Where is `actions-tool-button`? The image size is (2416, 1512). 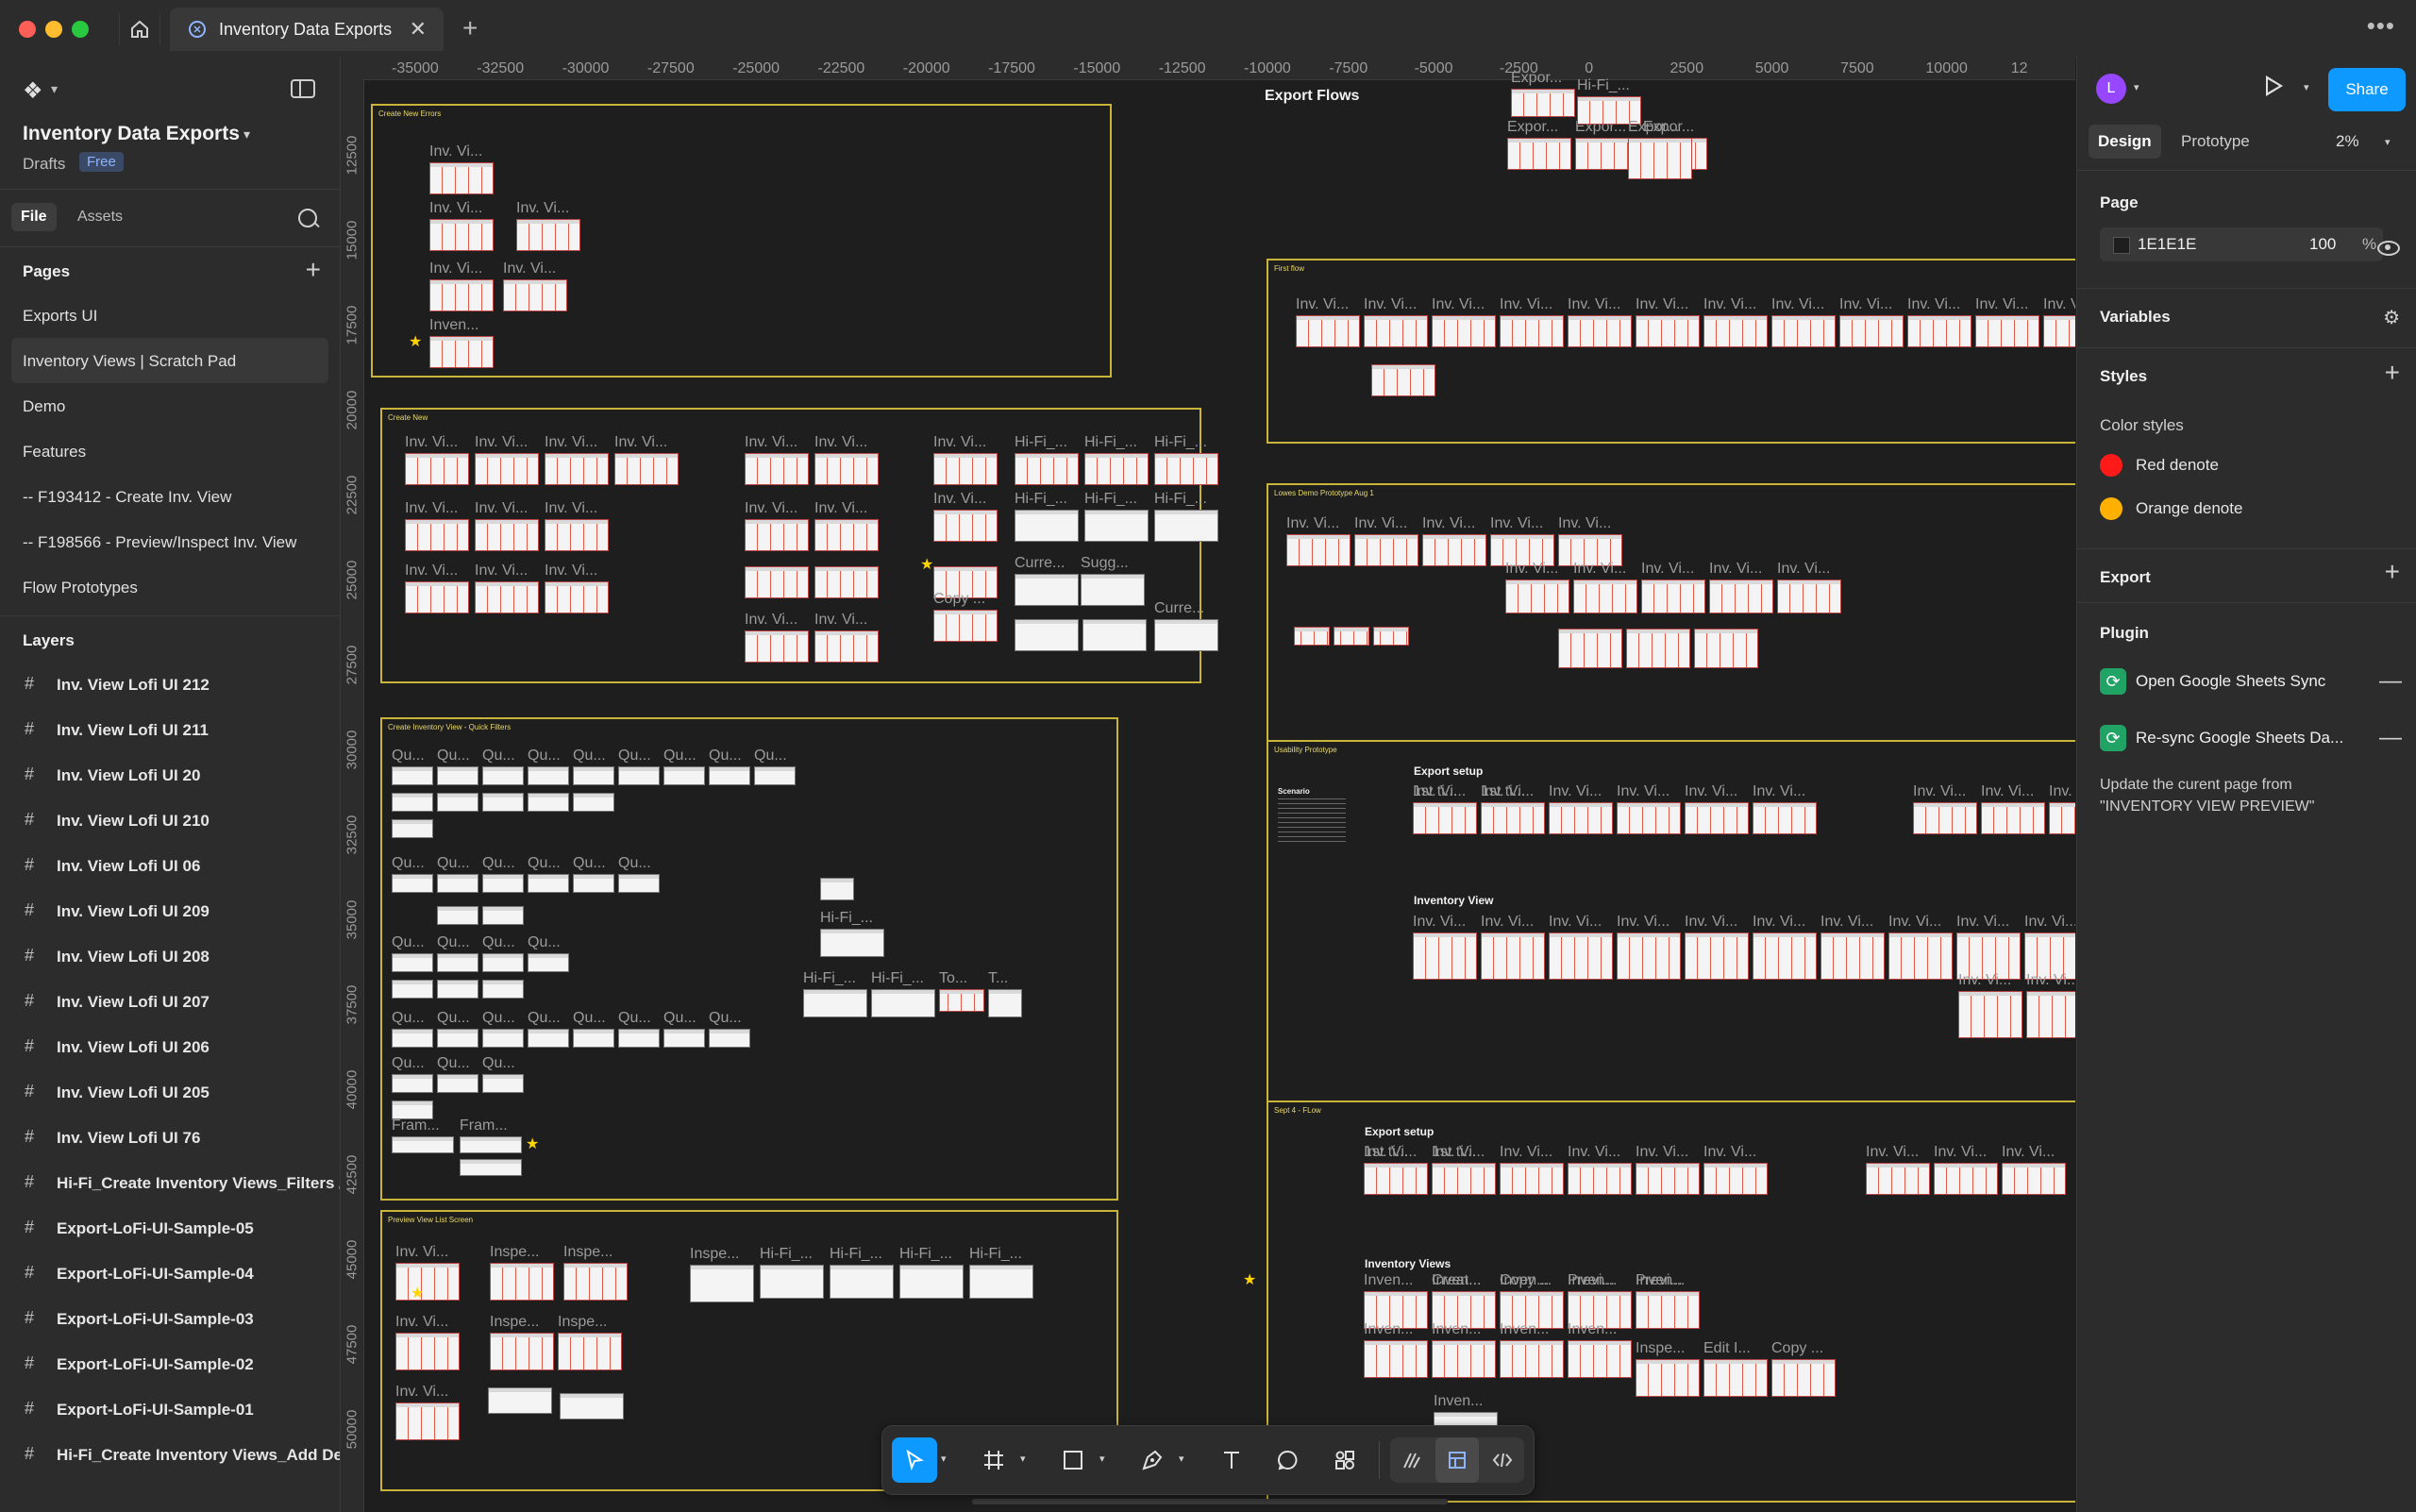
actions-tool-button is located at coordinates (1345, 1460).